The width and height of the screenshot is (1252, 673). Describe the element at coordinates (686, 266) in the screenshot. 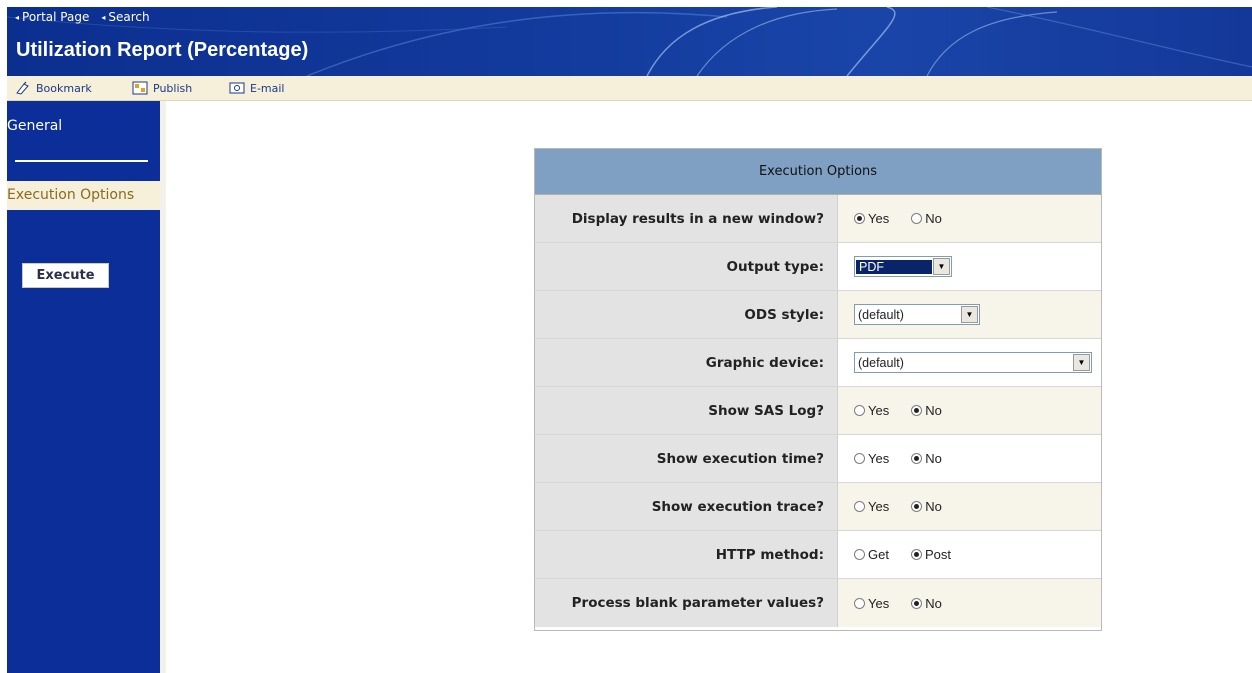

I see `option-label: Output type:` at that location.